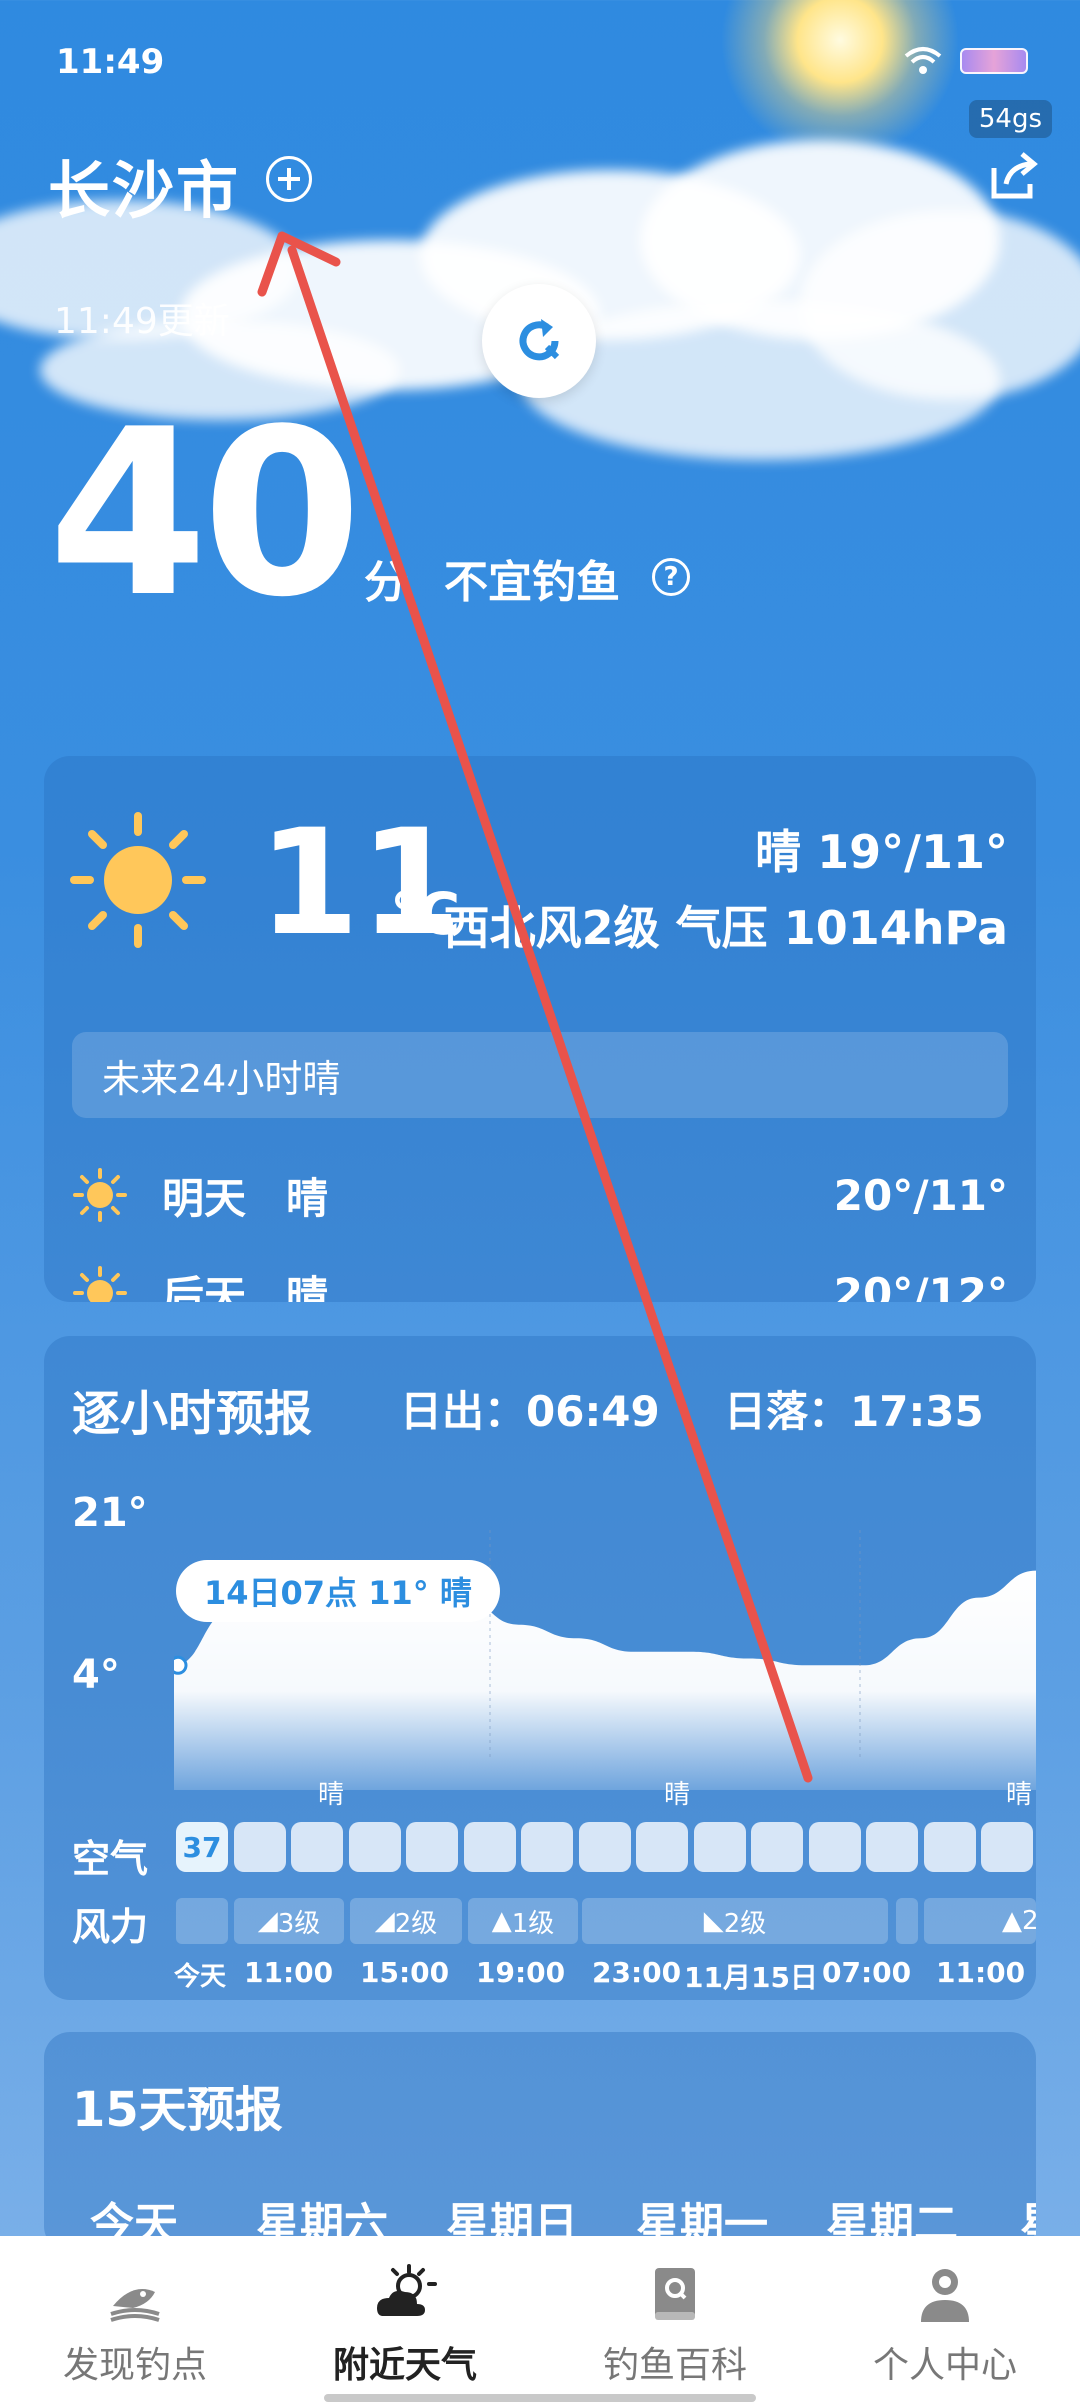 This screenshot has width=1080, height=2408. Describe the element at coordinates (532, 582) in the screenshot. I see `fishing-advice: 不宜钓鱼` at that location.